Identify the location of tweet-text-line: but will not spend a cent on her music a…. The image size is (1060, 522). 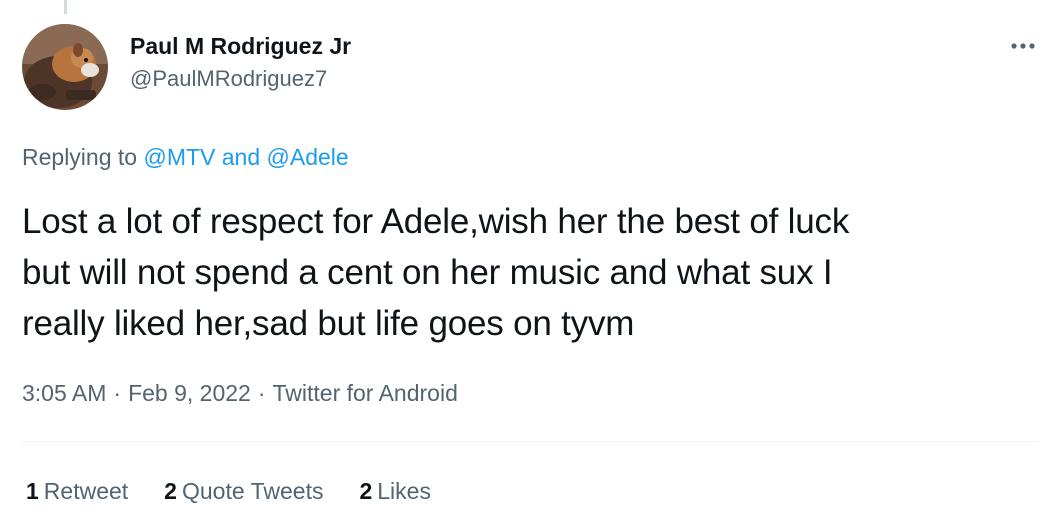
(427, 272).